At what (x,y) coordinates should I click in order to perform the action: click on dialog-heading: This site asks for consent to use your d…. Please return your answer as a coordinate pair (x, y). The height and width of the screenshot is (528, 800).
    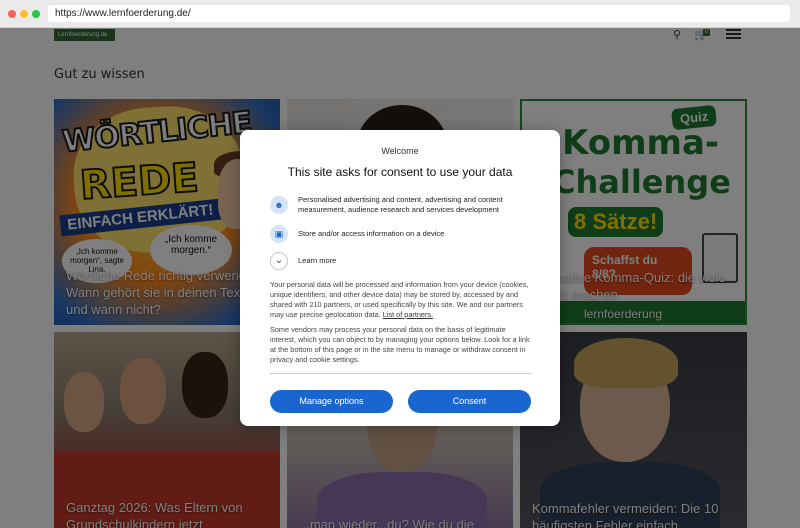
    Looking at the image, I should click on (400, 172).